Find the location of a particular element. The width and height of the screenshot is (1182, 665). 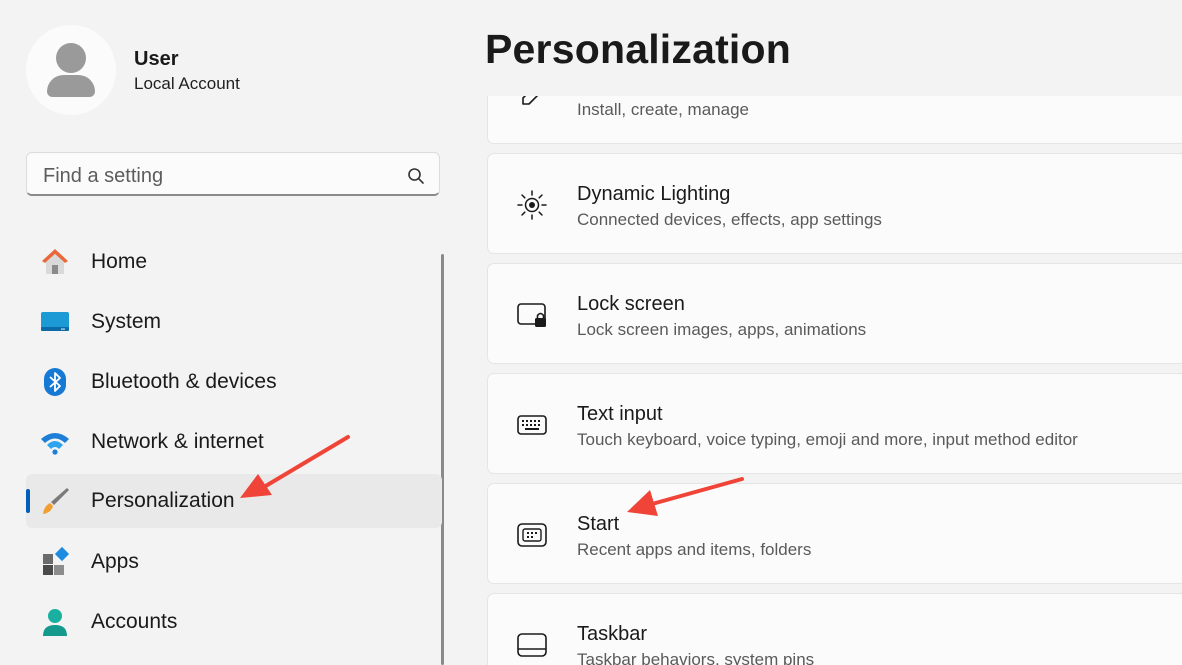

settings-card-start: Start Recent apps and items, folders is located at coordinates (834, 533).